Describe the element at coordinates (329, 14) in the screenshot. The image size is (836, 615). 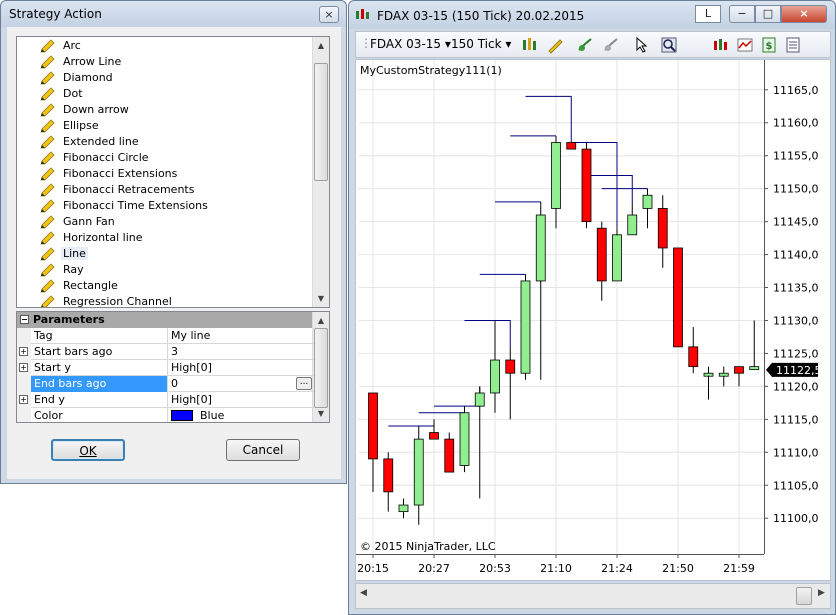
I see `dialog-close-button: ×` at that location.